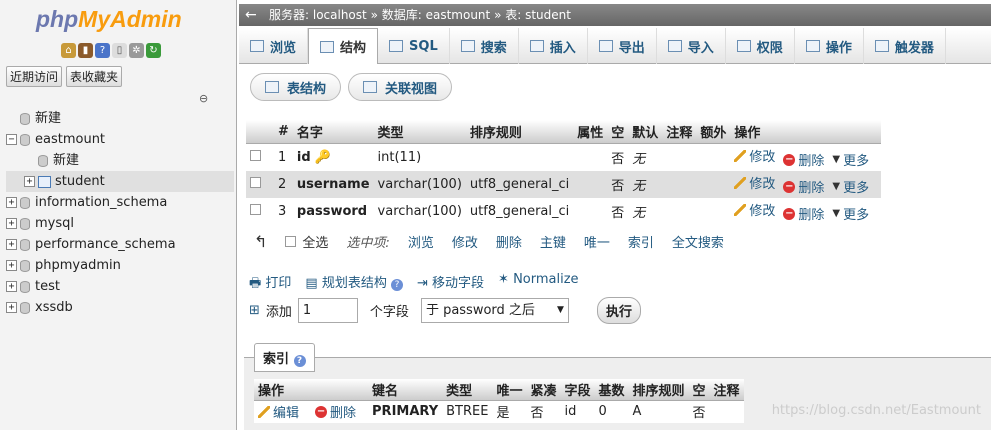 This screenshot has width=991, height=430. I want to click on column-count-input: 1, so click(327, 310).